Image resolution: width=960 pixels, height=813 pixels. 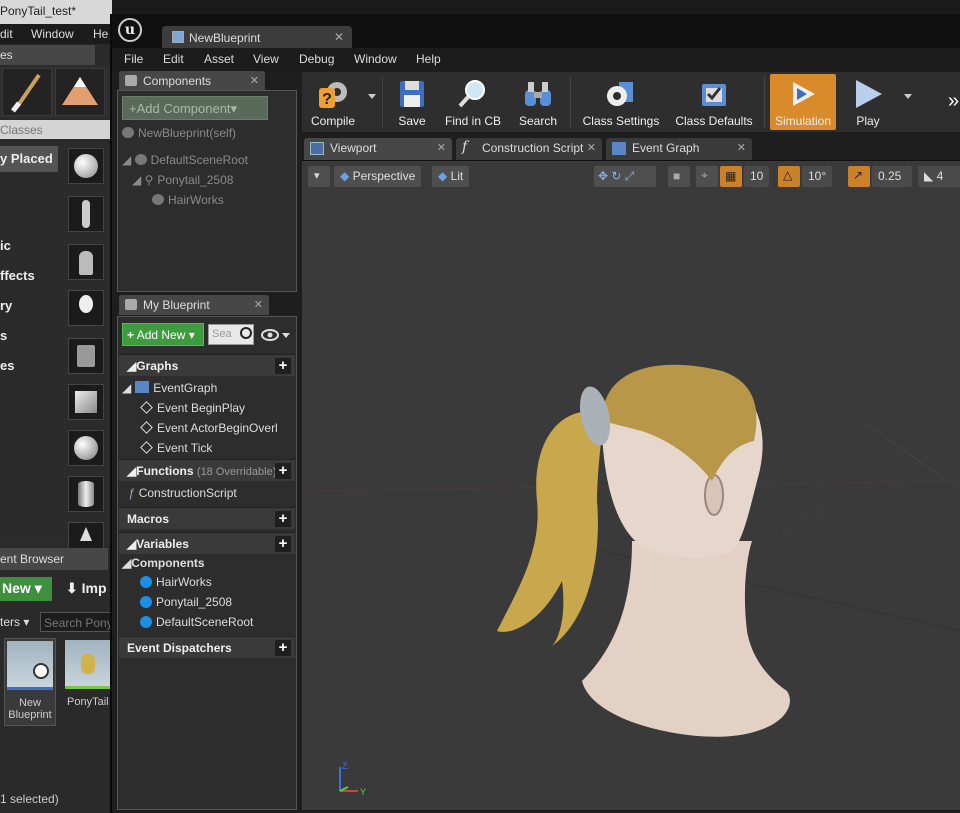 What do you see at coordinates (169, 388) in the screenshot?
I see `event-graph-item: ◢ EventGraph` at bounding box center [169, 388].